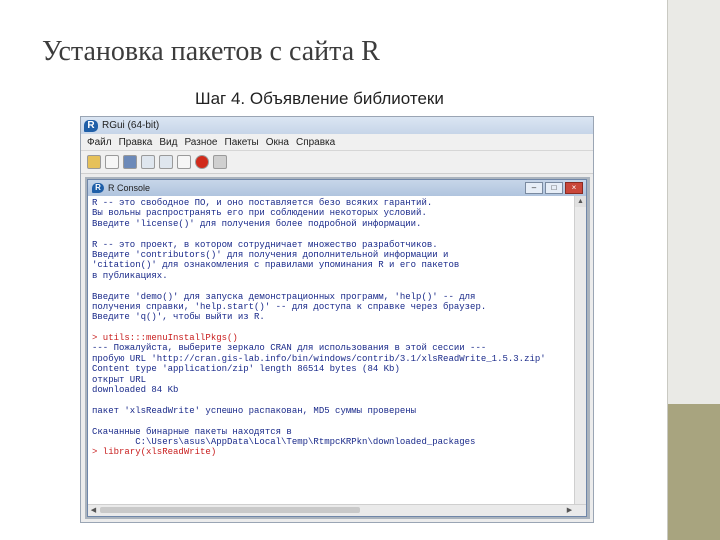 The image size is (720, 540). I want to click on menu-edit: Правка, so click(136, 142).